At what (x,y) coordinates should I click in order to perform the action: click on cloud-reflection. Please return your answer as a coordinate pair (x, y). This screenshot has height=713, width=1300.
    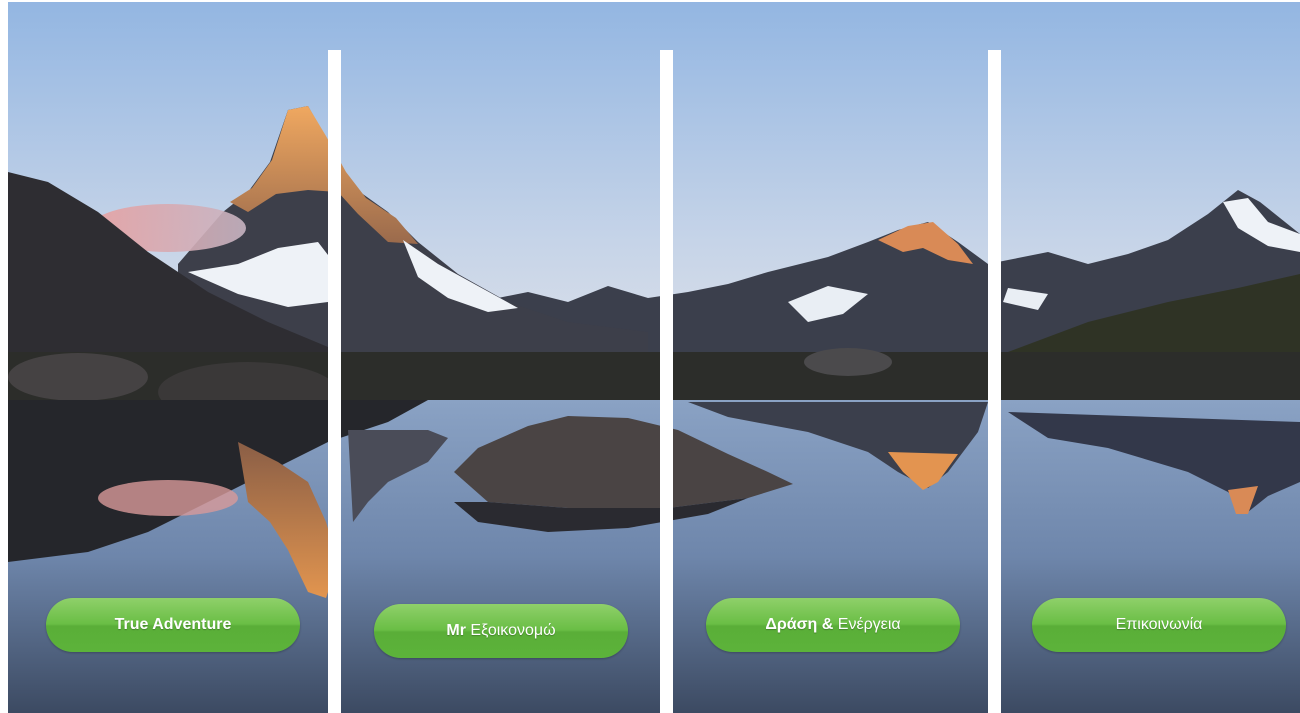
    Looking at the image, I should click on (168, 498).